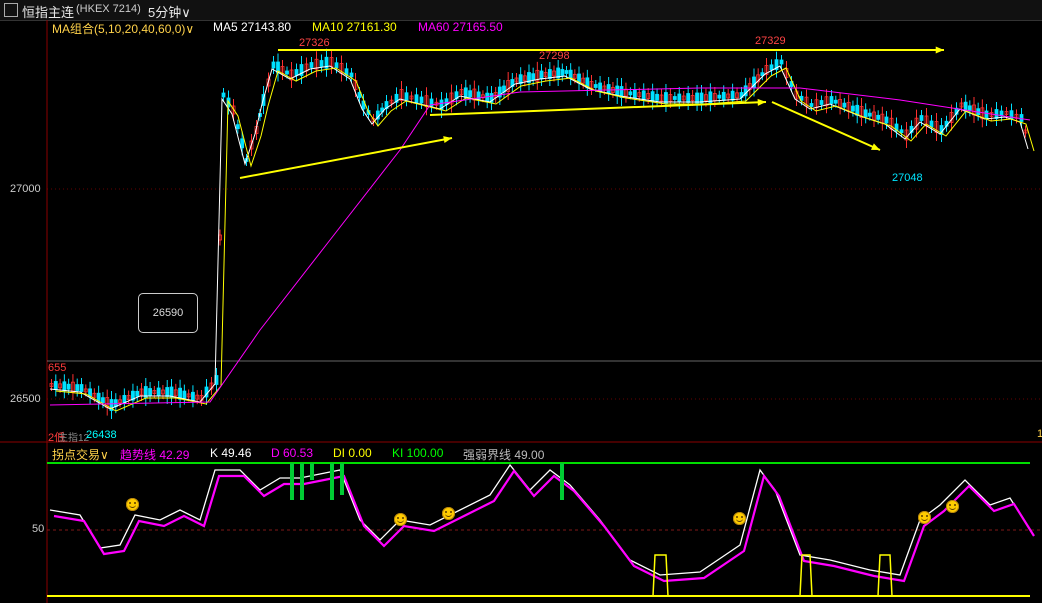 Image resolution: width=1042 pixels, height=603 pixels. I want to click on price-label-27000: 27000, so click(25, 189).